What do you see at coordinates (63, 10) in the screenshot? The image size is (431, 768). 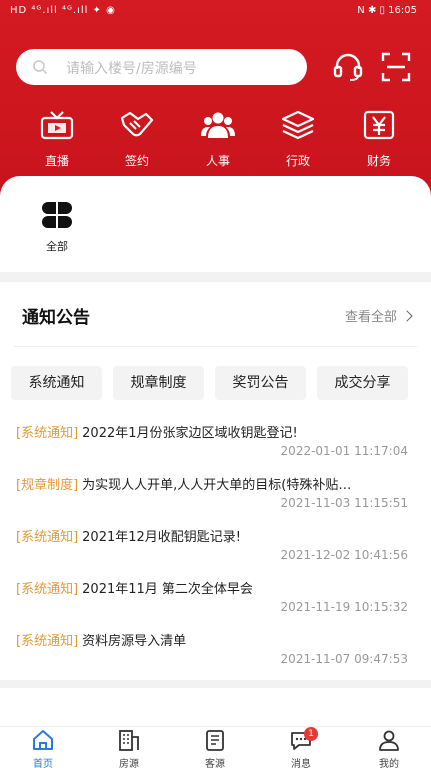 I see `status-left: HD ⁴ᴳ.ıll ⁴ᴳ.ıll ✦ ◉` at bounding box center [63, 10].